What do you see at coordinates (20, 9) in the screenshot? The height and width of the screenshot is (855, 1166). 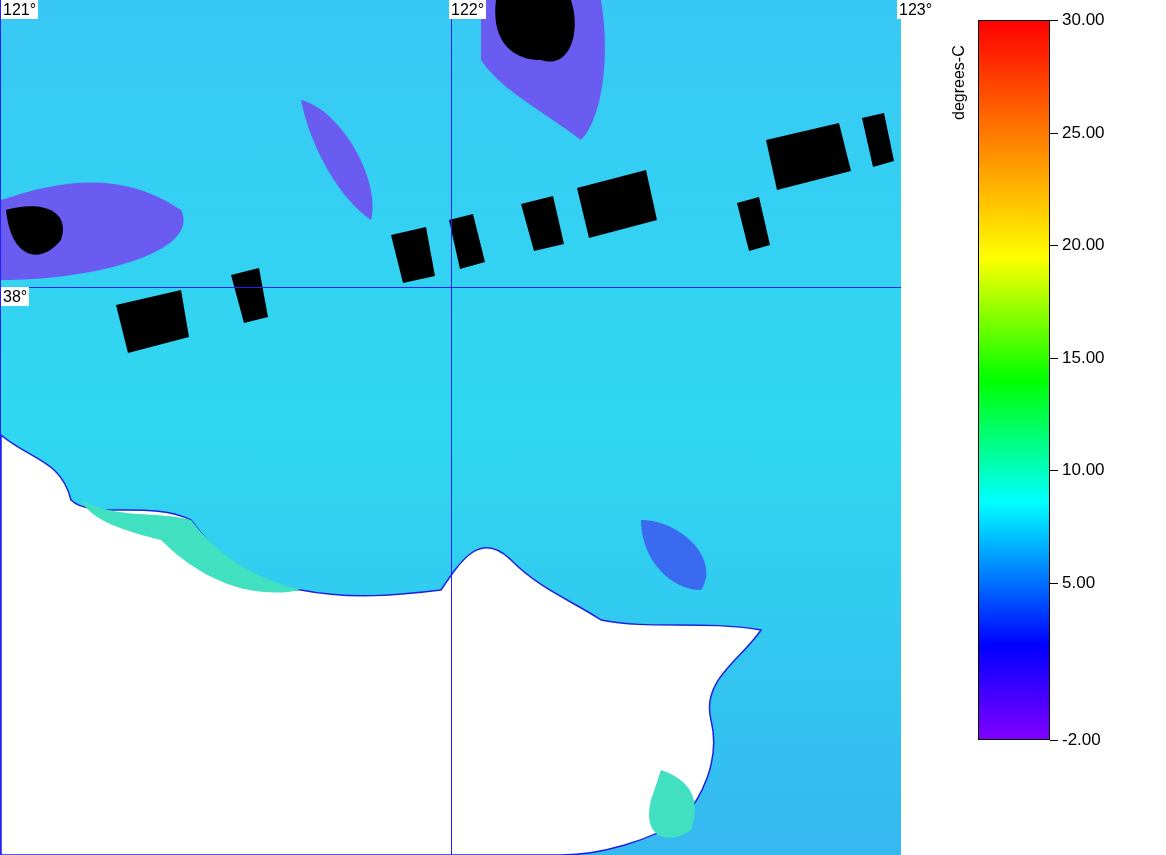 I see `longitude-label: 121°` at bounding box center [20, 9].